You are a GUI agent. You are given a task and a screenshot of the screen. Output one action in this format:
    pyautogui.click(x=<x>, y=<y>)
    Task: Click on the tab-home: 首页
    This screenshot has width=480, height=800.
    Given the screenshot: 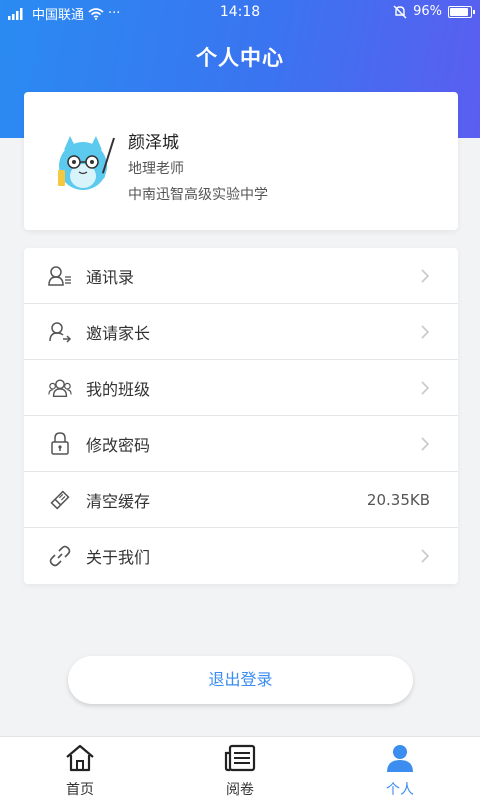 What is the action you would take?
    pyautogui.click(x=80, y=768)
    